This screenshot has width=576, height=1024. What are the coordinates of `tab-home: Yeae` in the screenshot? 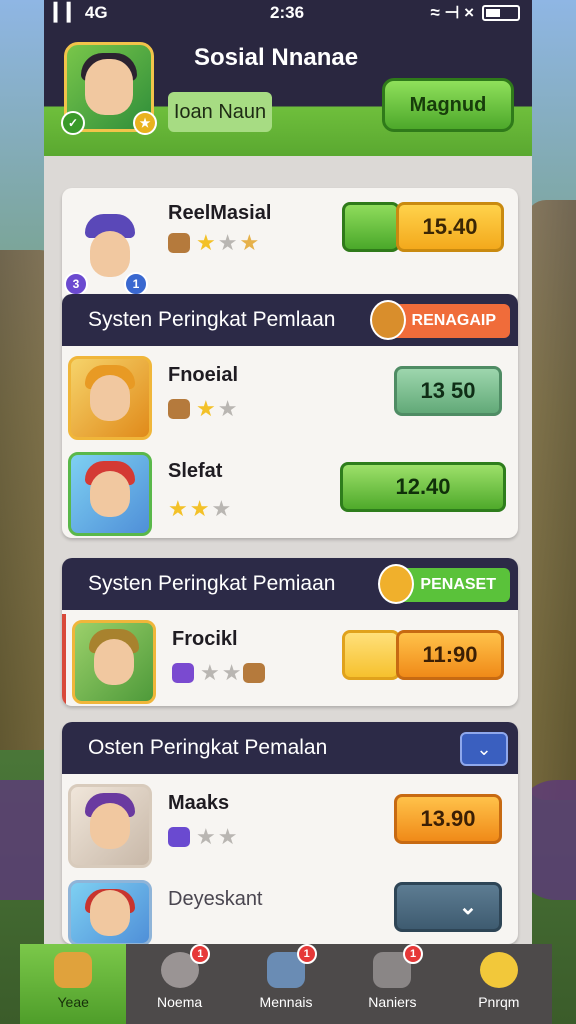 It's located at (73, 984).